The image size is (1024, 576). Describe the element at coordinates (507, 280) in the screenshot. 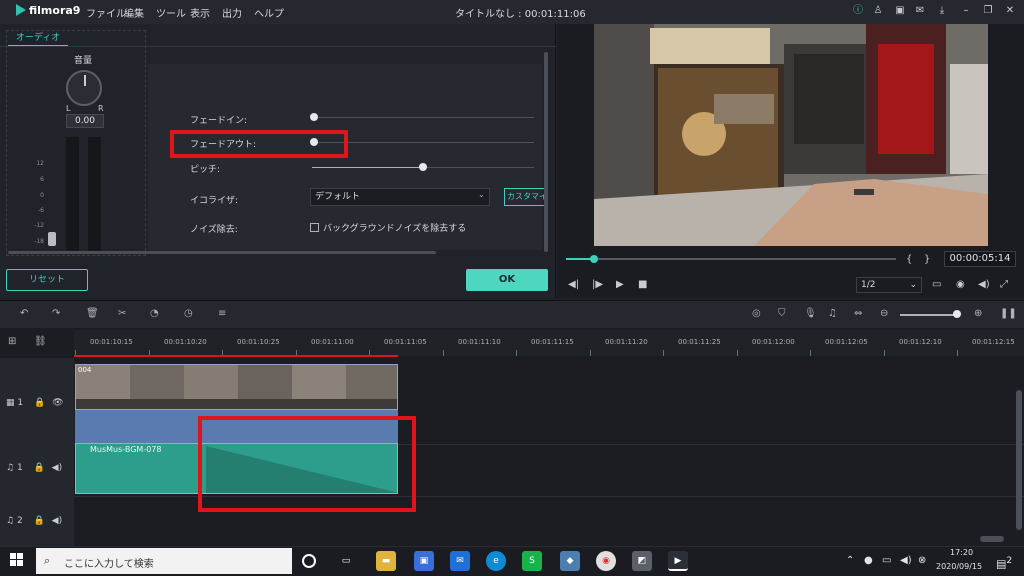

I see `ok-button: OK` at that location.